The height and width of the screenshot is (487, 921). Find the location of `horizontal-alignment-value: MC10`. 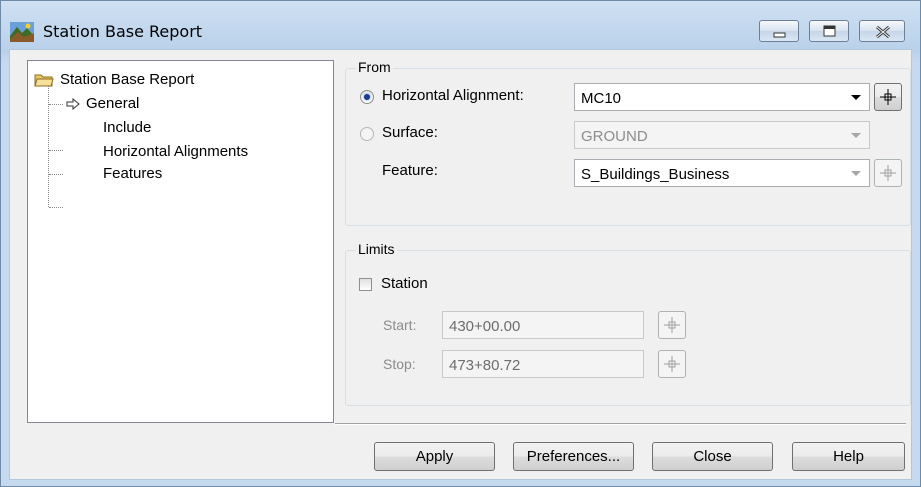

horizontal-alignment-value: MC10 is located at coordinates (601, 98).